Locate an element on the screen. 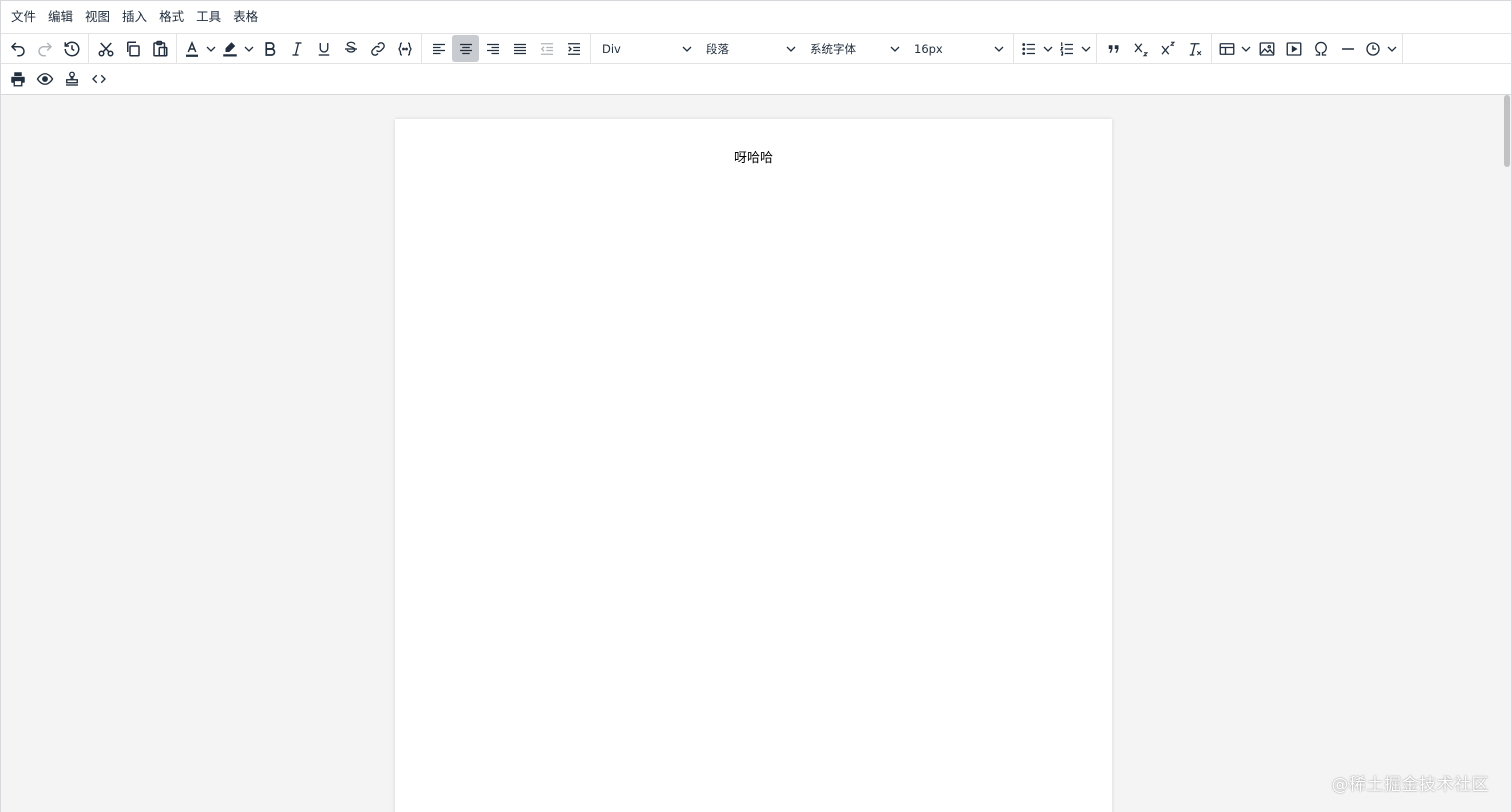 The width and height of the screenshot is (1512, 812). bold-button is located at coordinates (269, 48).